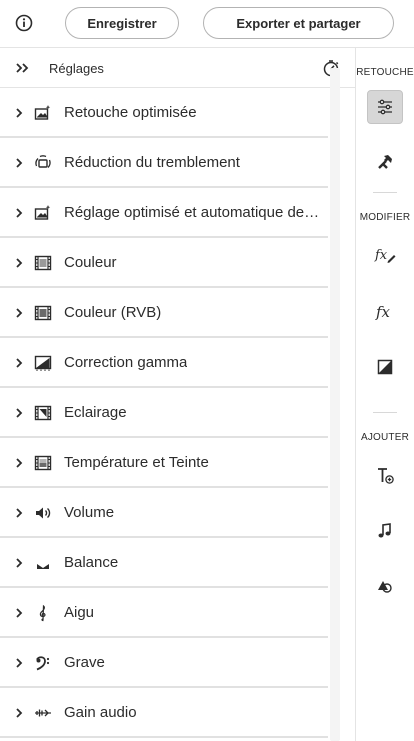  Describe the element at coordinates (43, 713) in the screenshot. I see `audio-gain-icon` at that location.